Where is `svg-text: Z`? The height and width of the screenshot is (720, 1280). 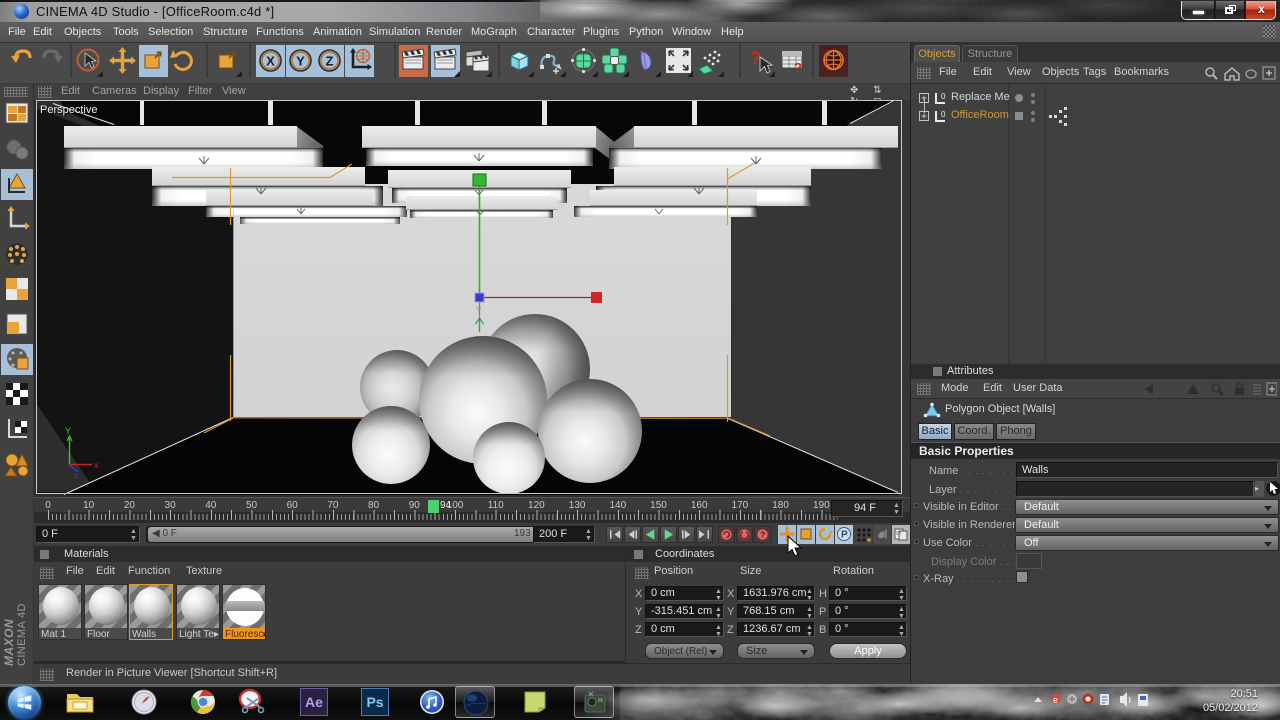 svg-text: Z is located at coordinates (330, 61).